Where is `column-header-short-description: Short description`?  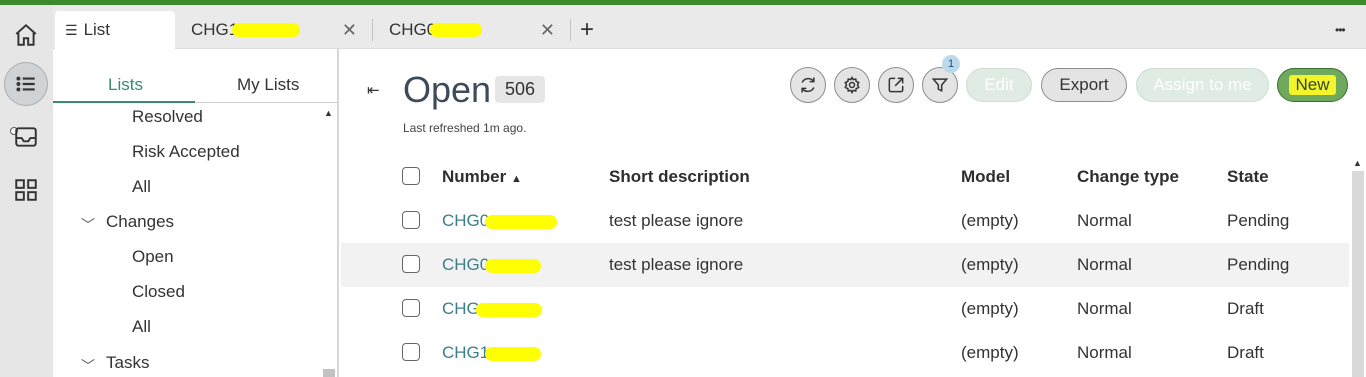 column-header-short-description: Short description is located at coordinates (679, 177).